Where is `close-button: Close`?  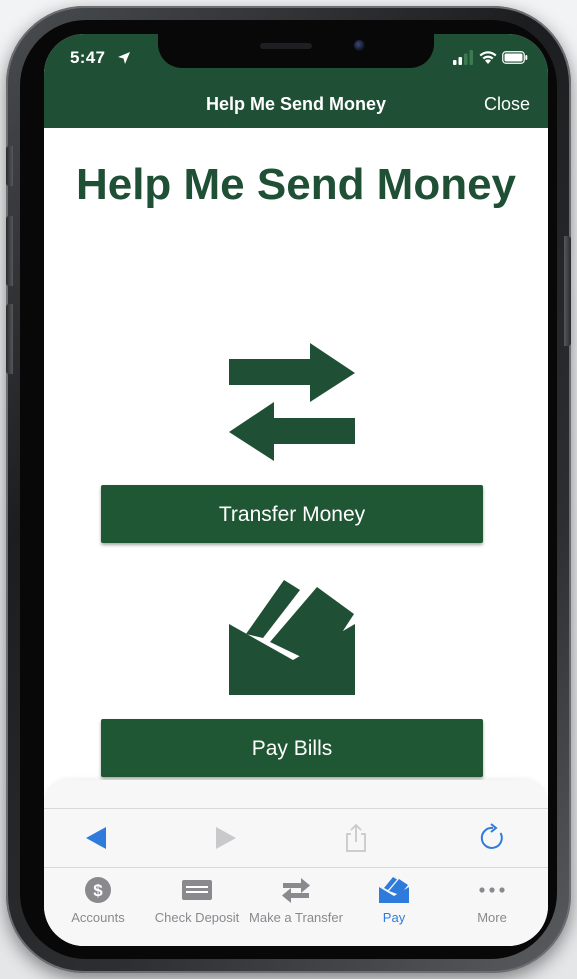 close-button: Close is located at coordinates (507, 104).